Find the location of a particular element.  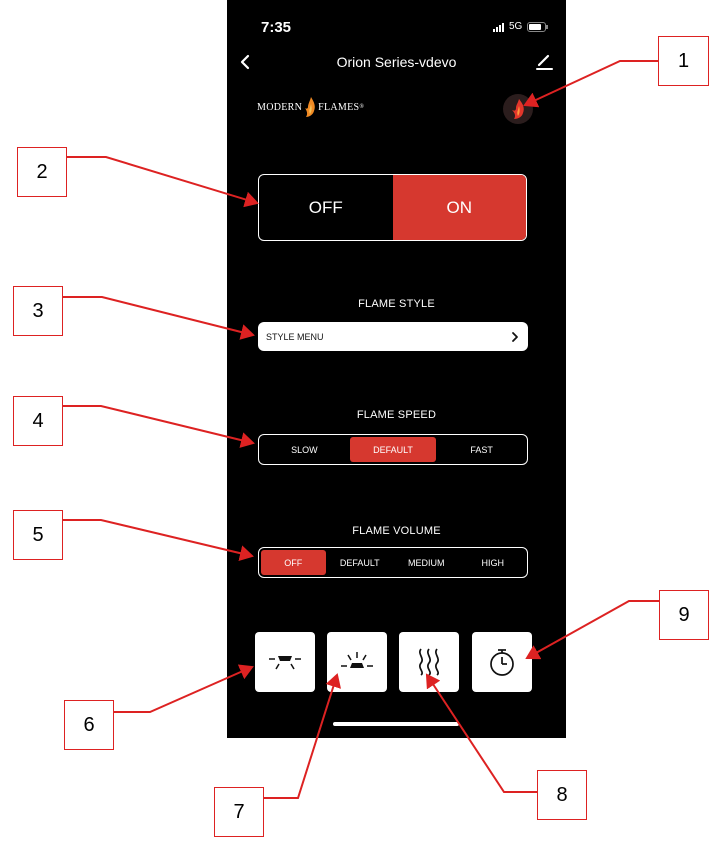

callout-6: 6 is located at coordinates (89, 725).